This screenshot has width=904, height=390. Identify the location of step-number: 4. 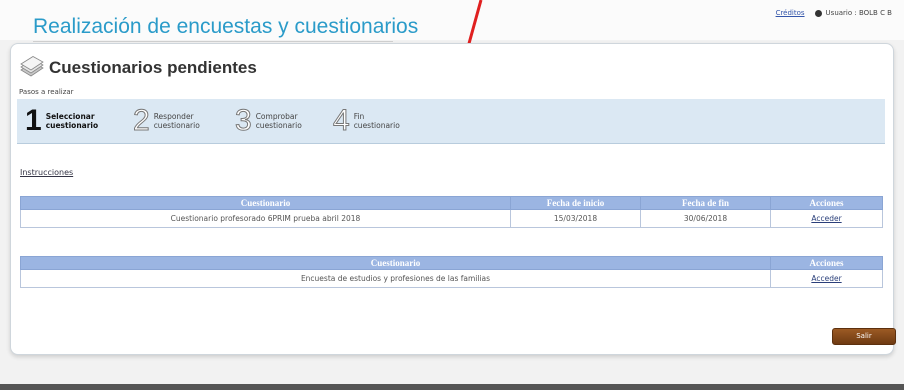
(342, 120).